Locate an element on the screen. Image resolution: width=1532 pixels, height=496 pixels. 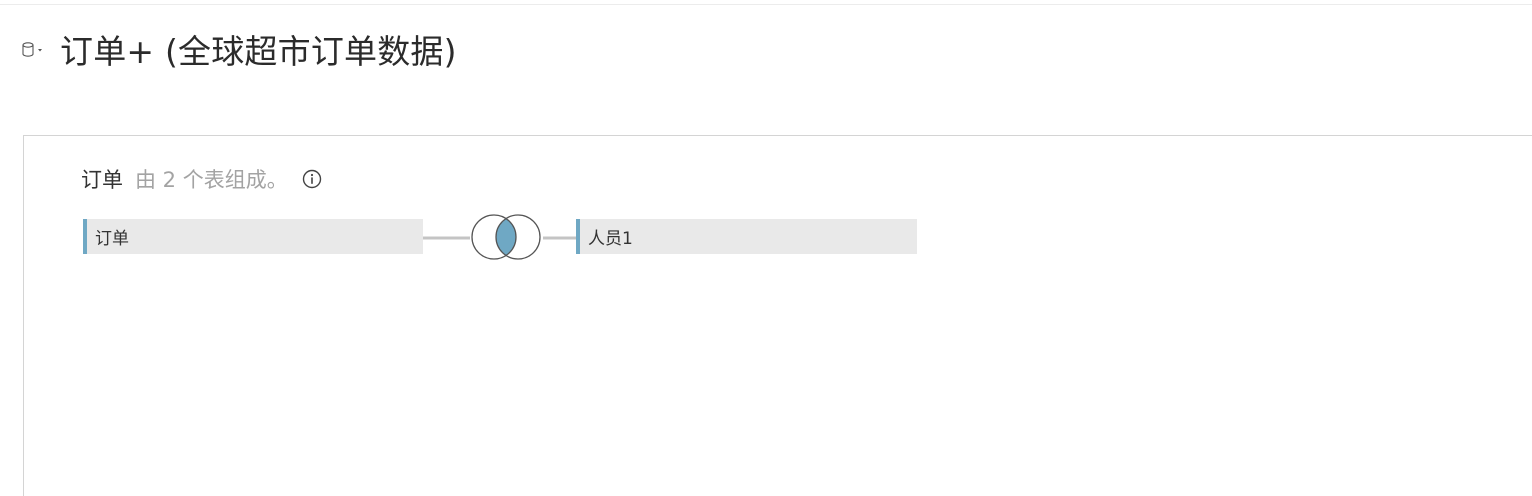
datasource-title: 订单+ (全球超市订单数据) is located at coordinates (258, 52).